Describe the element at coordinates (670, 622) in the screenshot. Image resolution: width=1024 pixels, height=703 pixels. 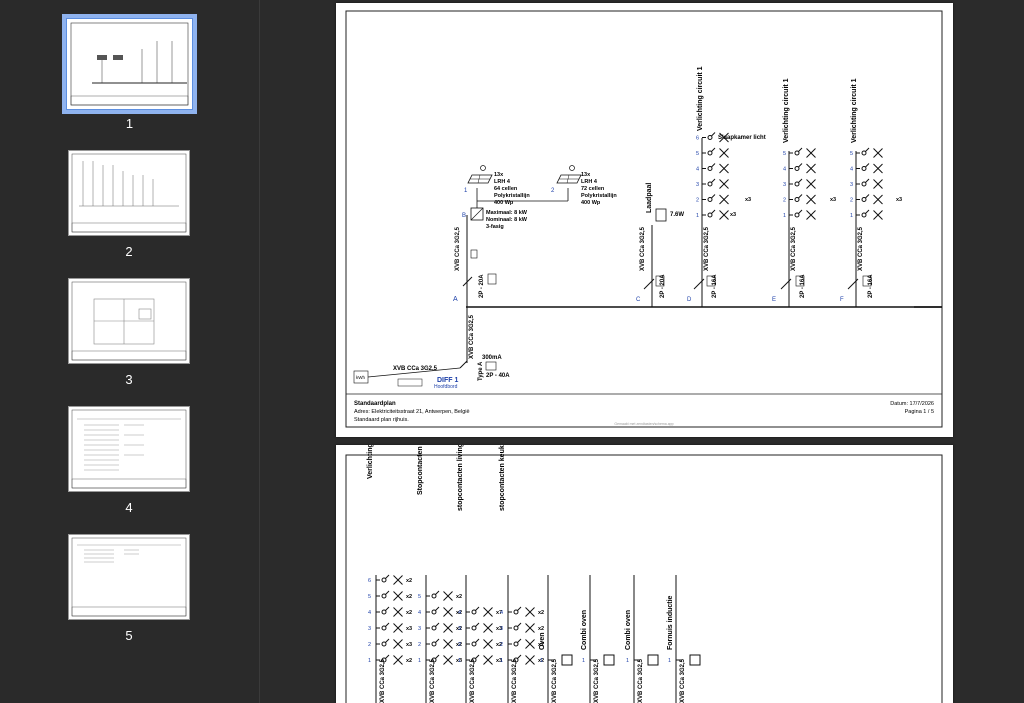
I see `page2-column-title: Fornuis inductie` at that location.